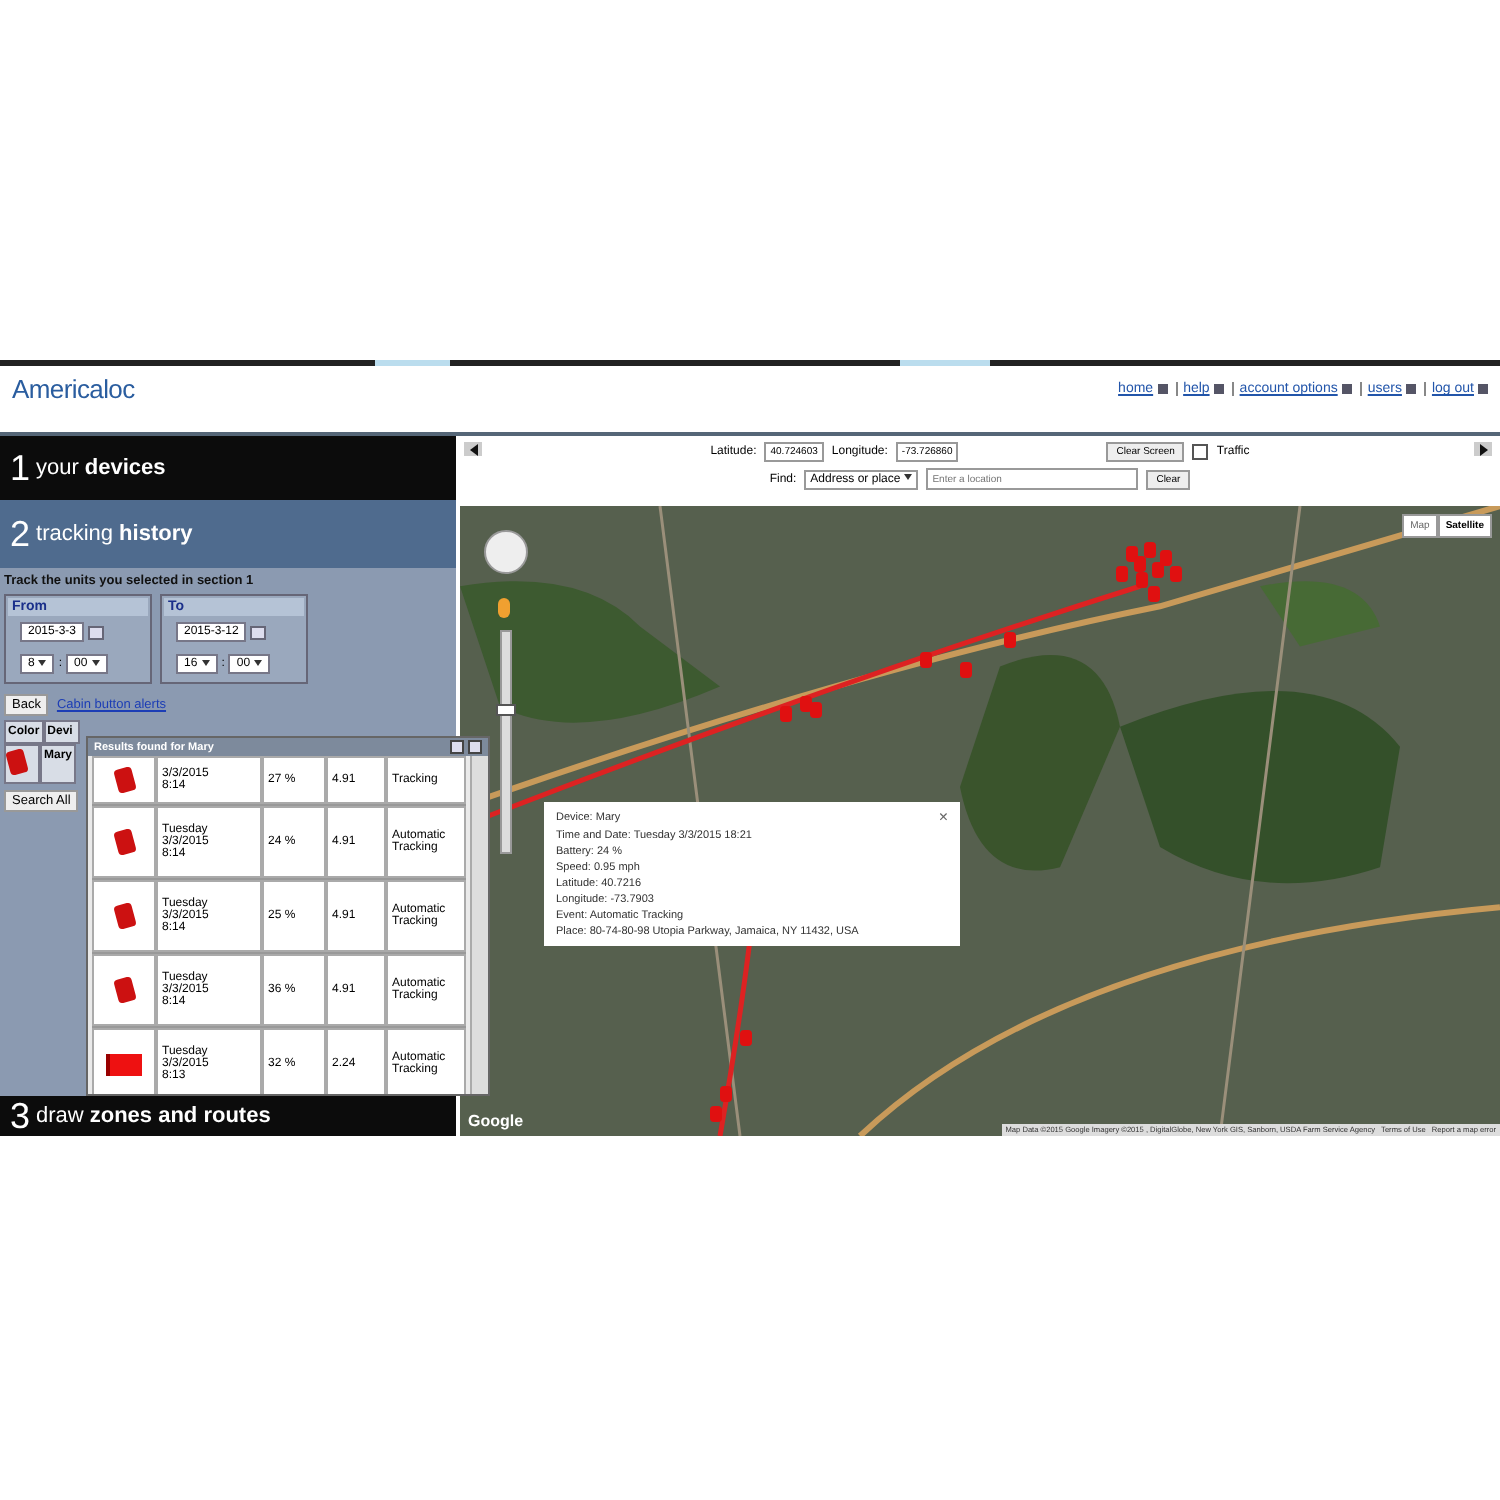 This screenshot has width=1500, height=1500. What do you see at coordinates (496, 1121) in the screenshot?
I see `google-logo: Google` at bounding box center [496, 1121].